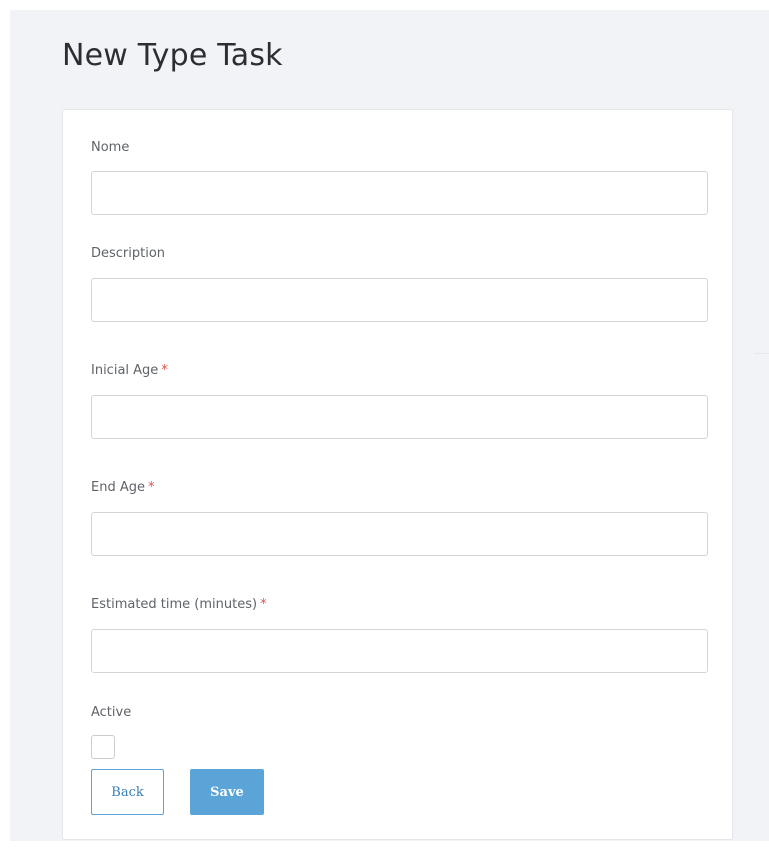 The height and width of the screenshot is (867, 769). What do you see at coordinates (761, 353) in the screenshot?
I see `divider` at bounding box center [761, 353].